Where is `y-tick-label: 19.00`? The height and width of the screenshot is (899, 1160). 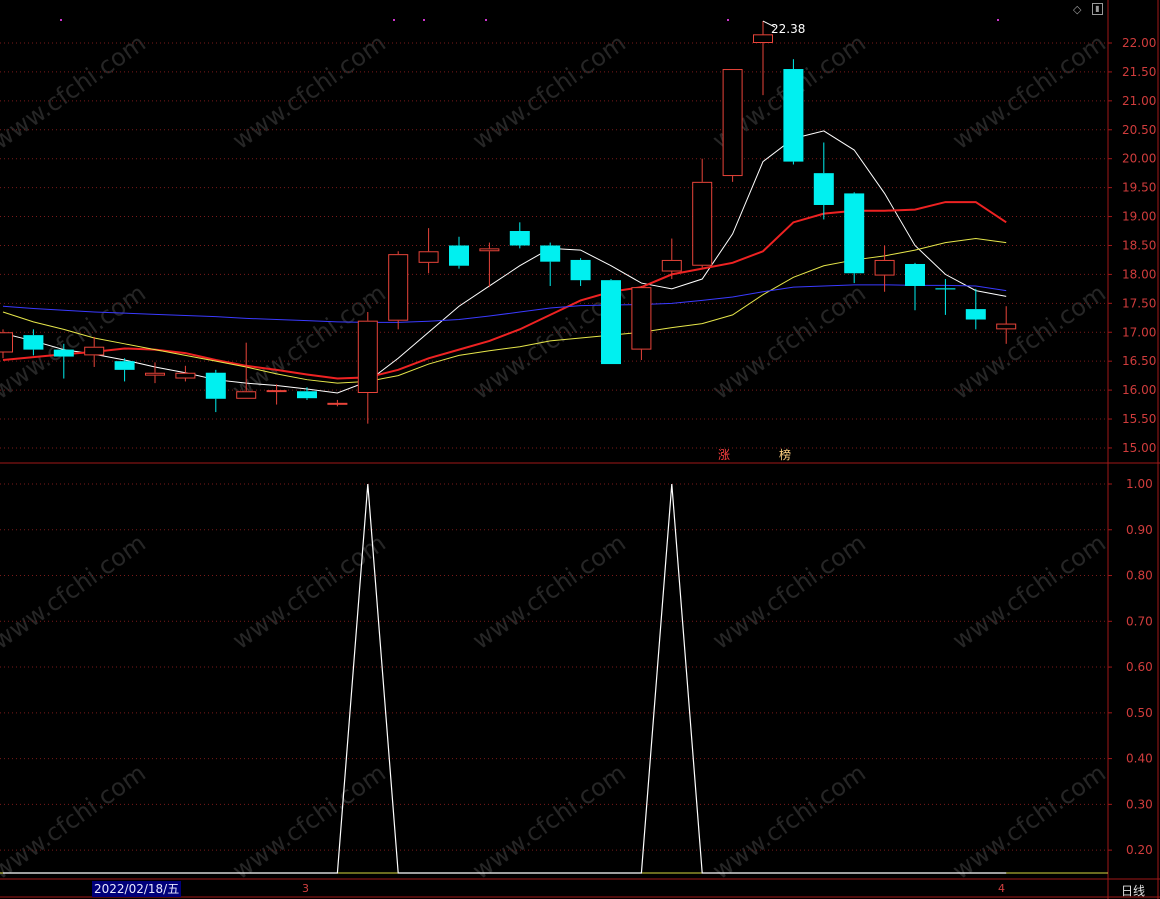 y-tick-label: 19.00 is located at coordinates (1139, 217).